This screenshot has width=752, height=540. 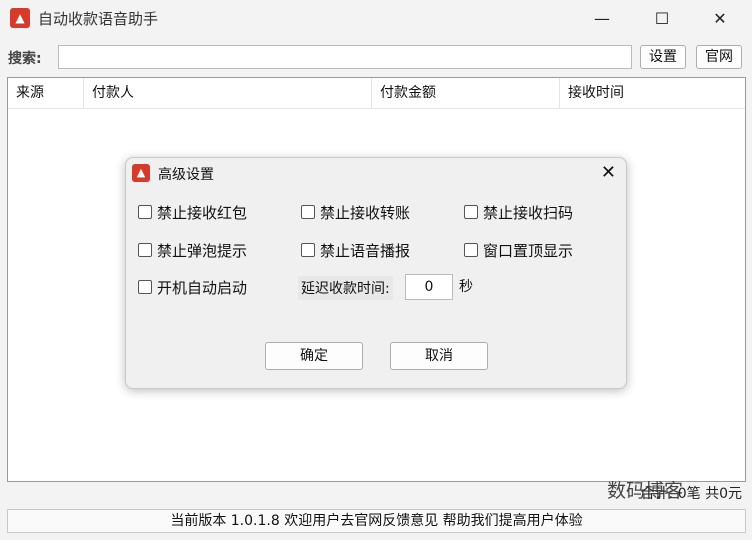 I want to click on title-bar: ▲ 自动收款语音助手 — ☐ ✕, so click(x=376, y=19).